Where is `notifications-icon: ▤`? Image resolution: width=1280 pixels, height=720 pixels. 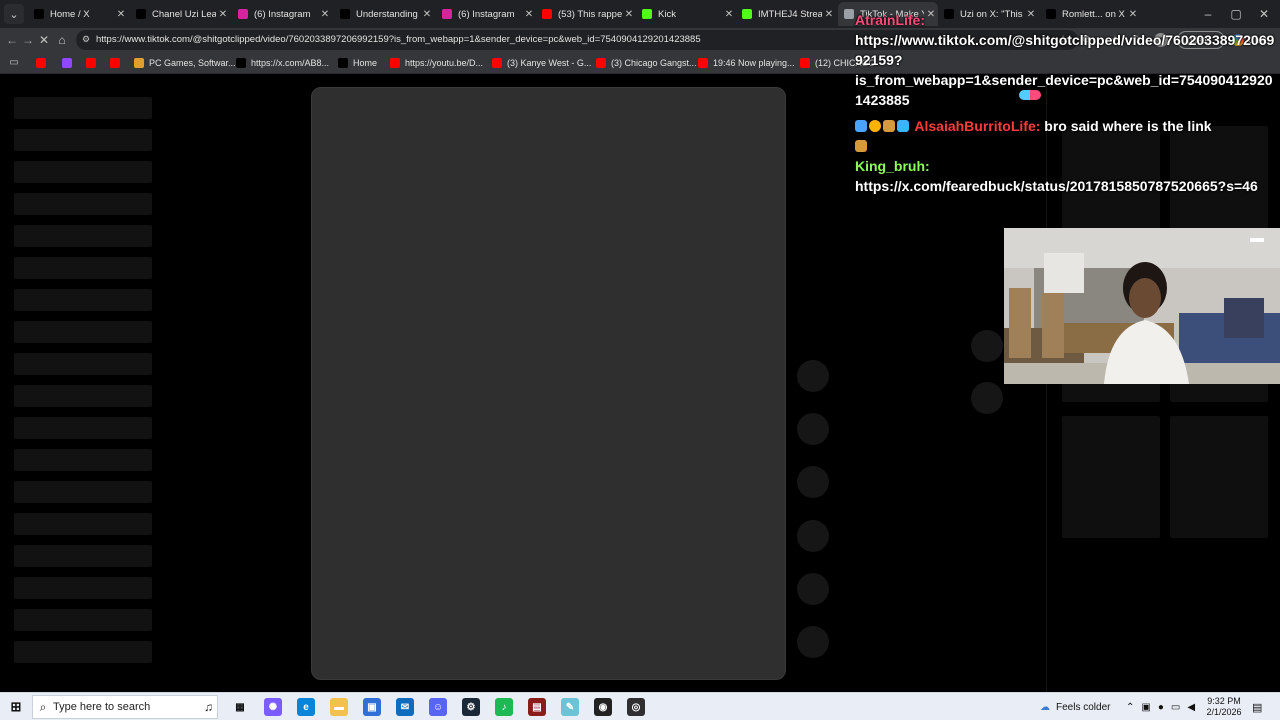 notifications-icon: ▤ is located at coordinates (1257, 706).